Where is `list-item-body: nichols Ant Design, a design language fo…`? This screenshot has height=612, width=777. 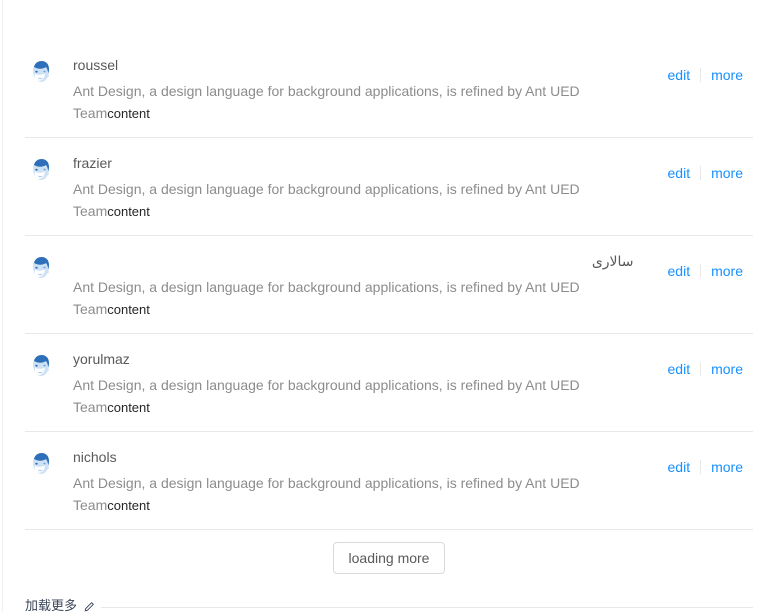
list-item-body: nichols Ant Design, a design language fo… is located at coordinates (353, 480).